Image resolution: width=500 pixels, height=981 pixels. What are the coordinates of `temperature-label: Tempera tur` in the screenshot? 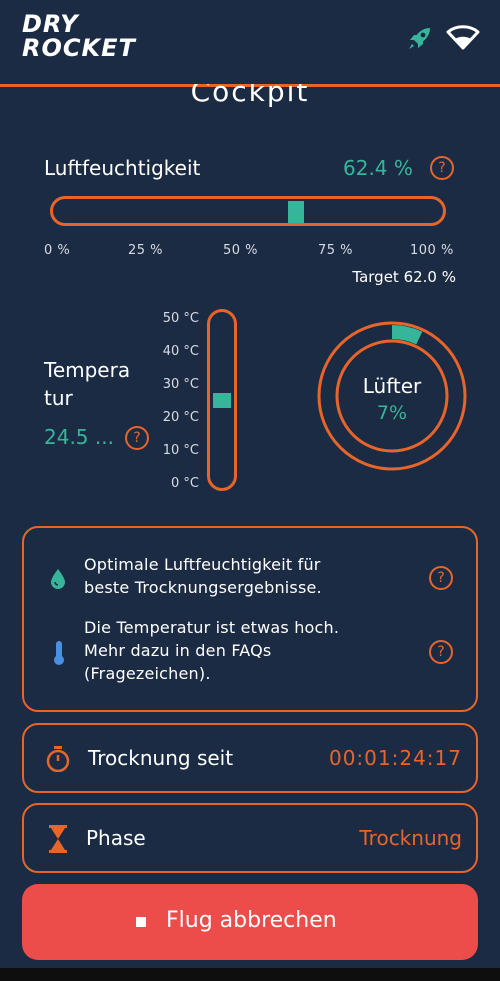 It's located at (87, 384).